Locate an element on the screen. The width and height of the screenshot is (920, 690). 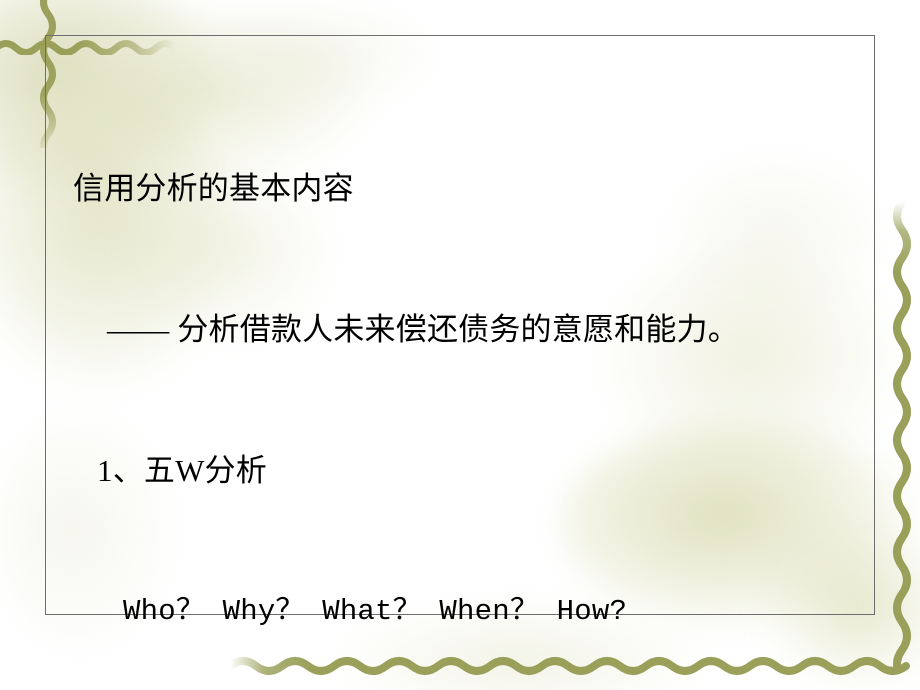
page-title: 信用分析的基本内容 is located at coordinates (213, 188).